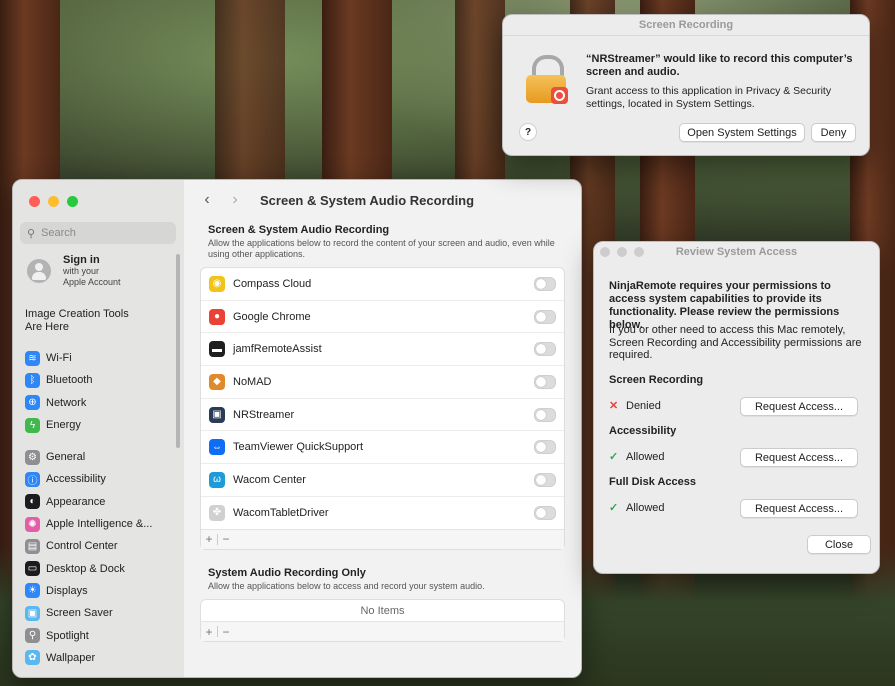  I want to click on close-window-button, so click(34, 201).